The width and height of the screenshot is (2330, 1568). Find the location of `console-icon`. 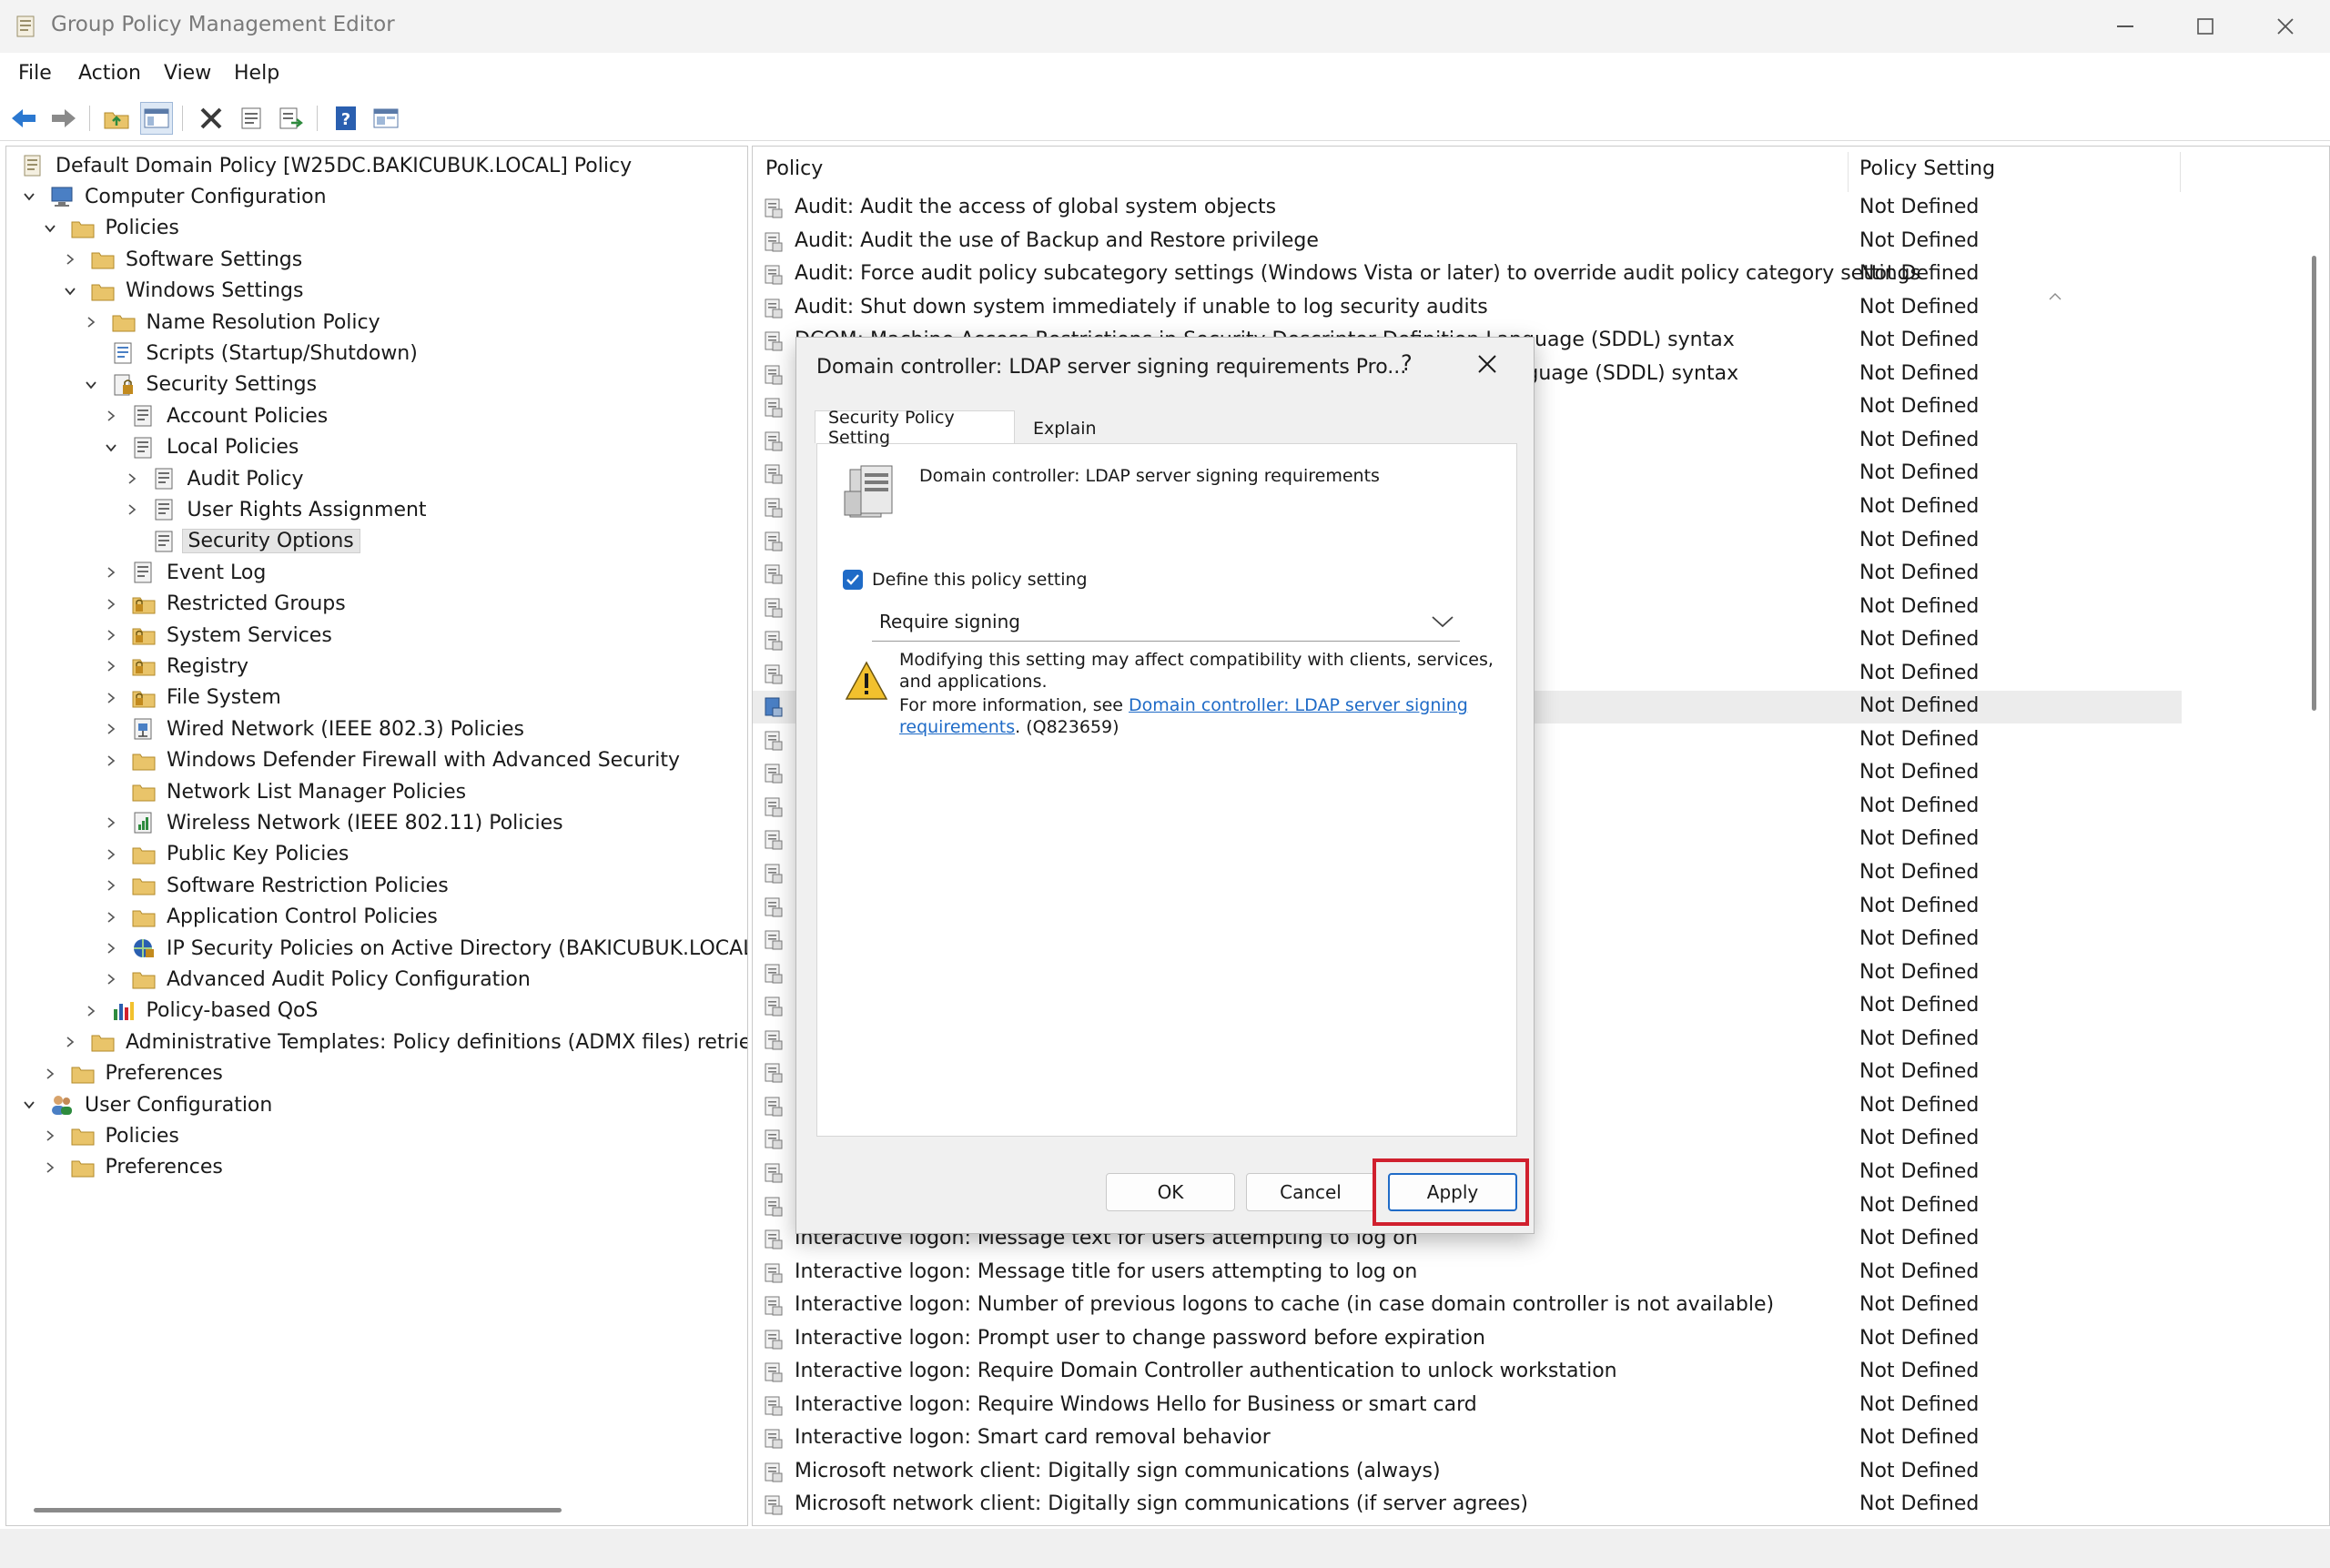

console-icon is located at coordinates (386, 118).